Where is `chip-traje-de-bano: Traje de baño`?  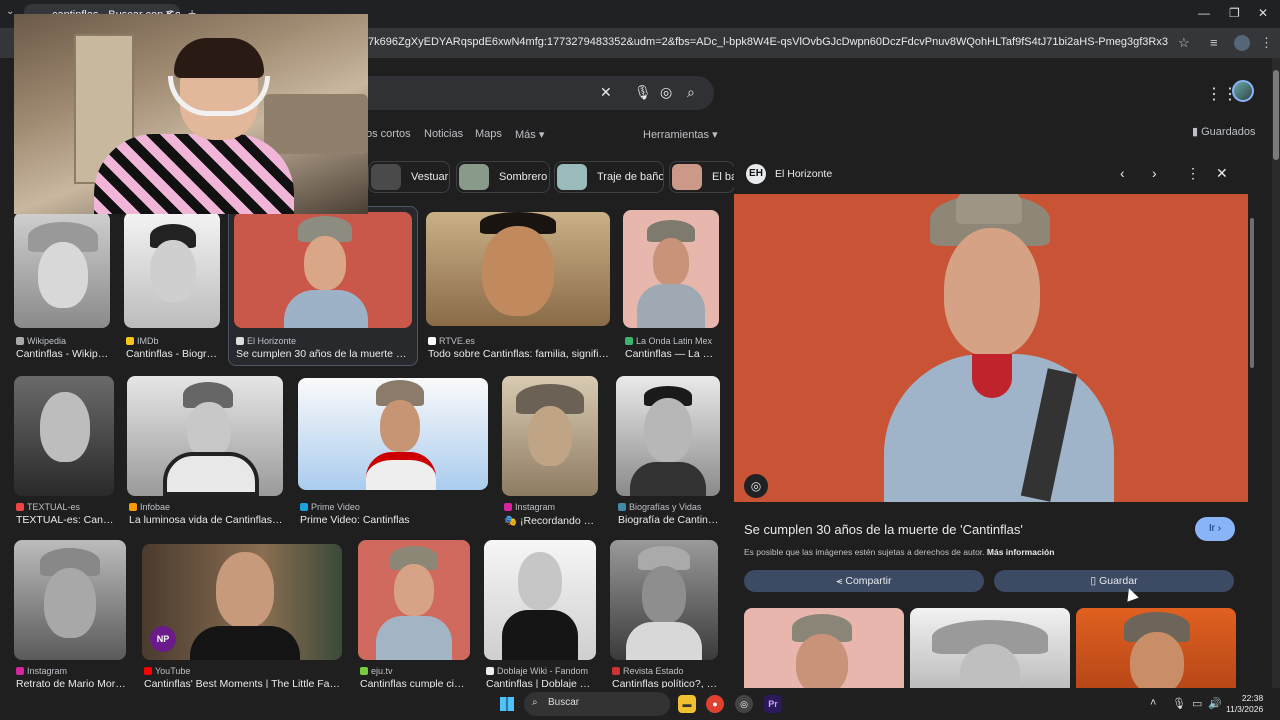
chip-traje-de-bano: Traje de baño is located at coordinates (609, 177).